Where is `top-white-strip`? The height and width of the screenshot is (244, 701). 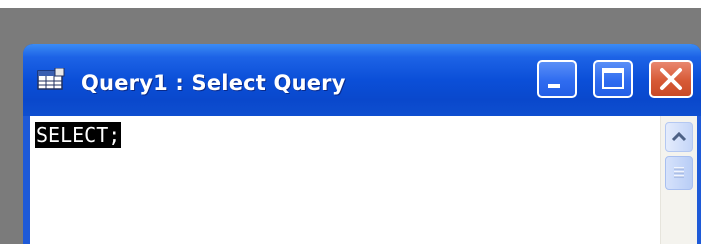 top-white-strip is located at coordinates (350, 4).